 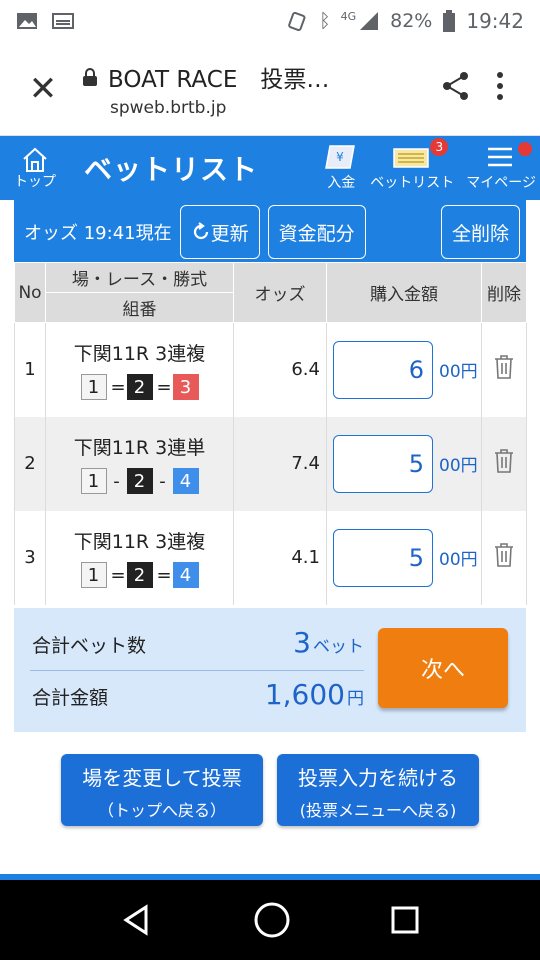 What do you see at coordinates (501, 183) in the screenshot?
I see `nav-mypage-label: マイページ` at bounding box center [501, 183].